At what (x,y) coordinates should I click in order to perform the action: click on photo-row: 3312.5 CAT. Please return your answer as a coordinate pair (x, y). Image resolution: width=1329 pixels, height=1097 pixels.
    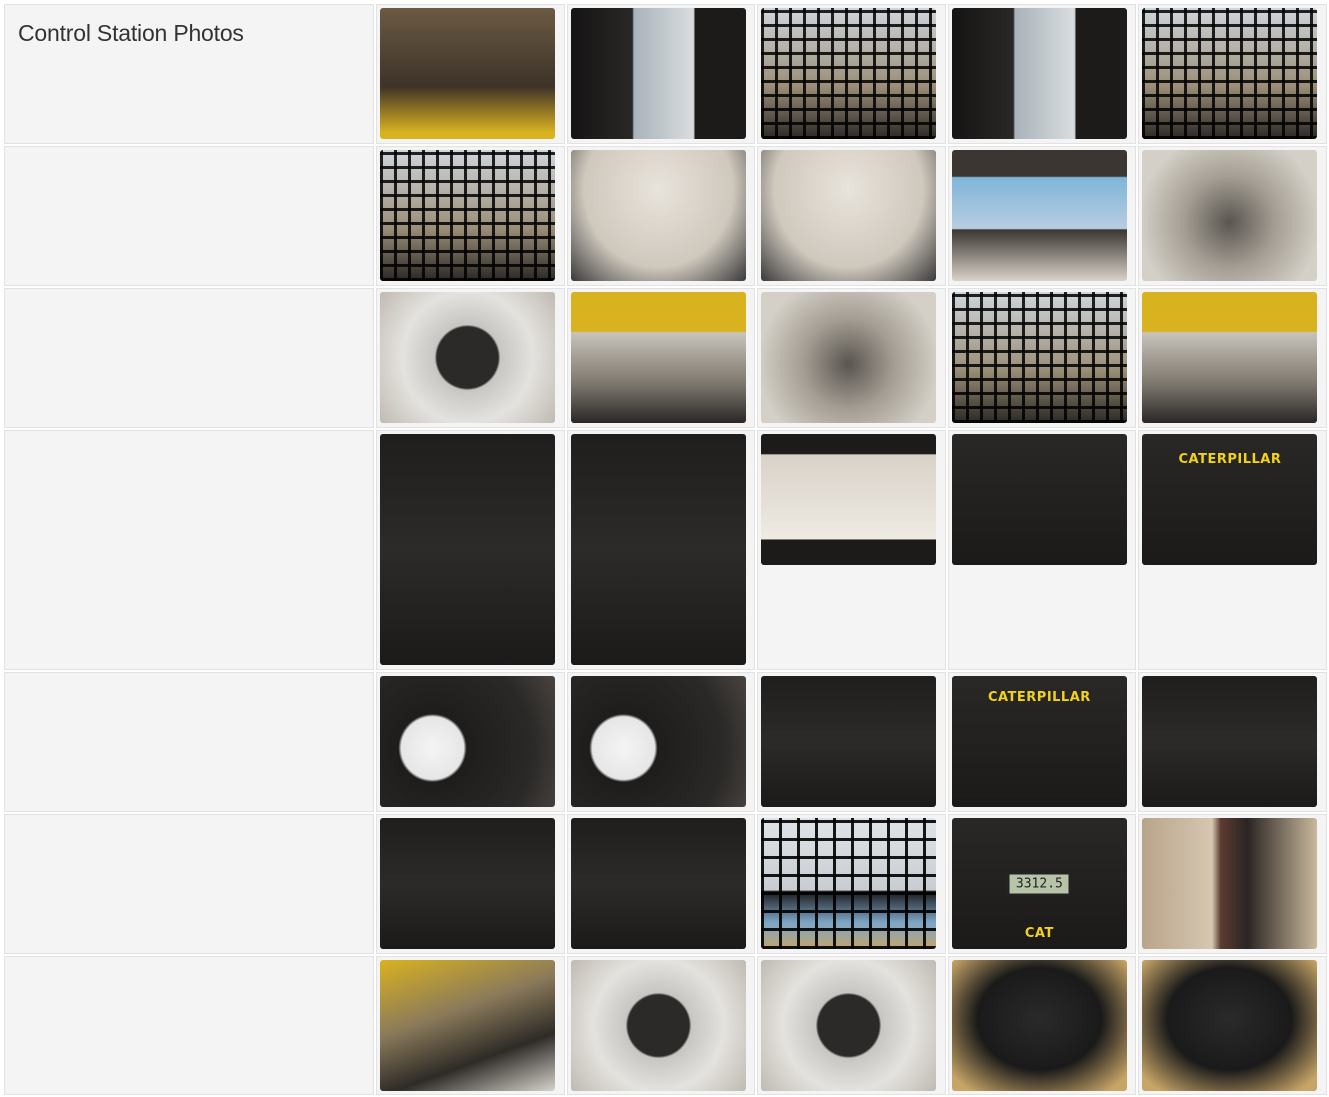
    Looking at the image, I should click on (665, 884).